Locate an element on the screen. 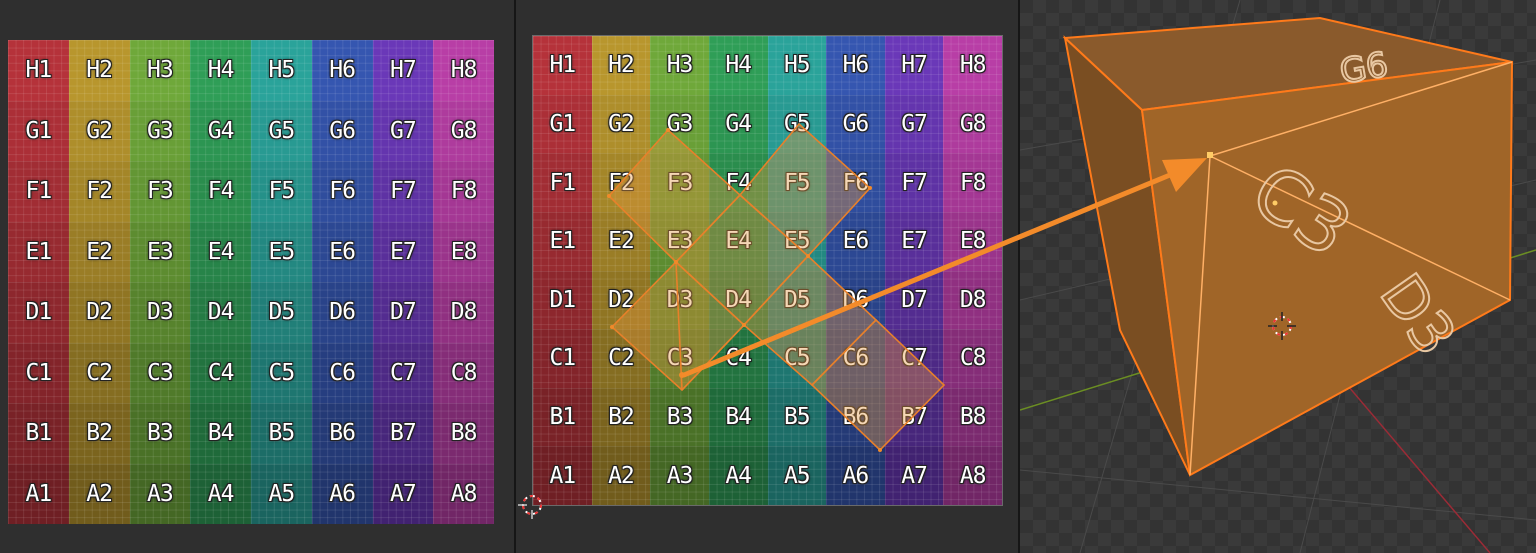  texture-cell: F1 is located at coordinates (38, 191).